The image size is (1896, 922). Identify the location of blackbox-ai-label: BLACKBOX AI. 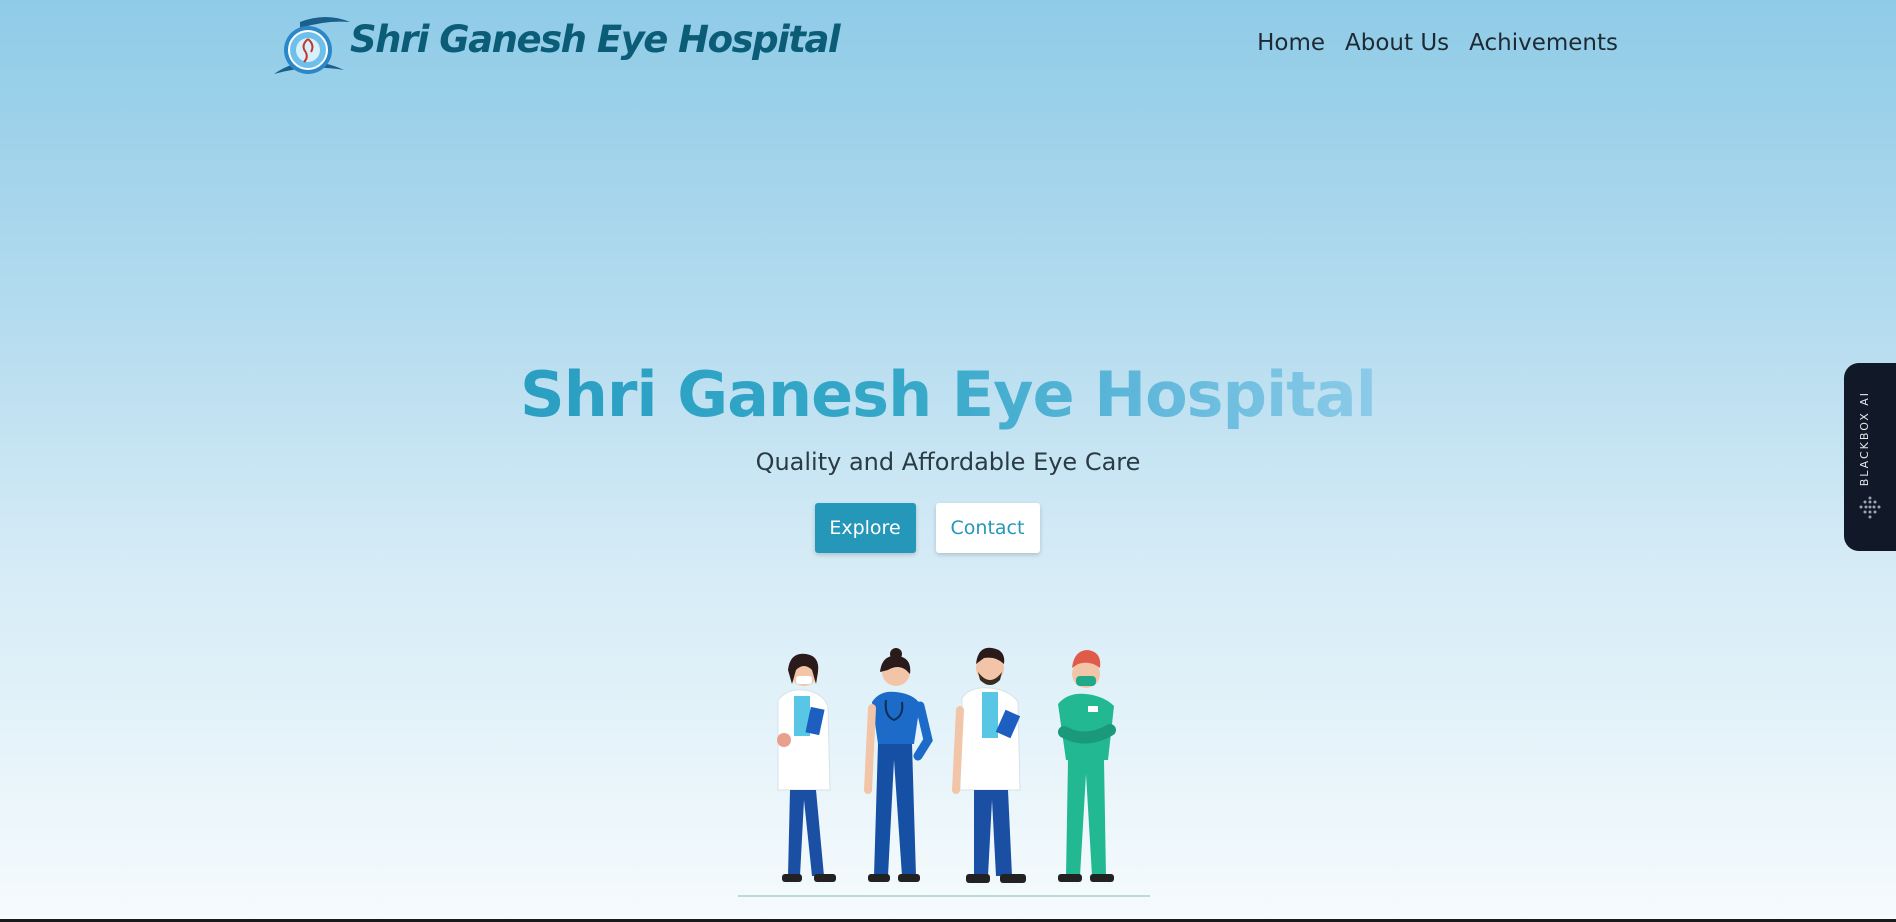
(1864, 439).